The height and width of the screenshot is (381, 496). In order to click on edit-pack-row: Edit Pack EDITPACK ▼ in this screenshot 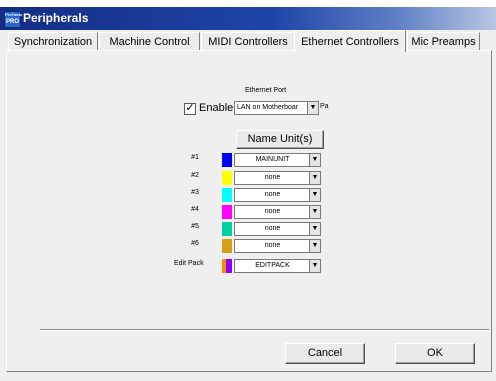, I will do `click(248, 267)`.